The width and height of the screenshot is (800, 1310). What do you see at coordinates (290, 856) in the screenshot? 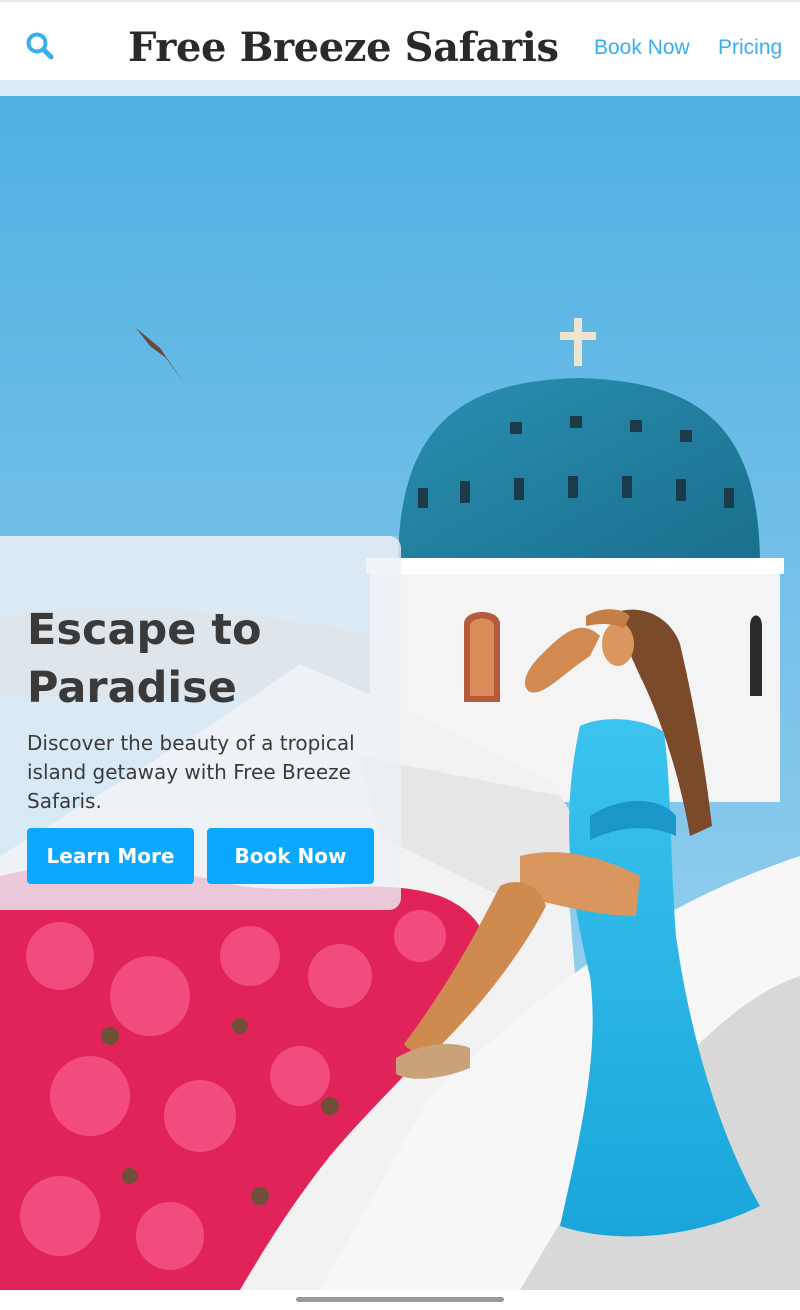
I see `book-now-button: Book Now` at bounding box center [290, 856].